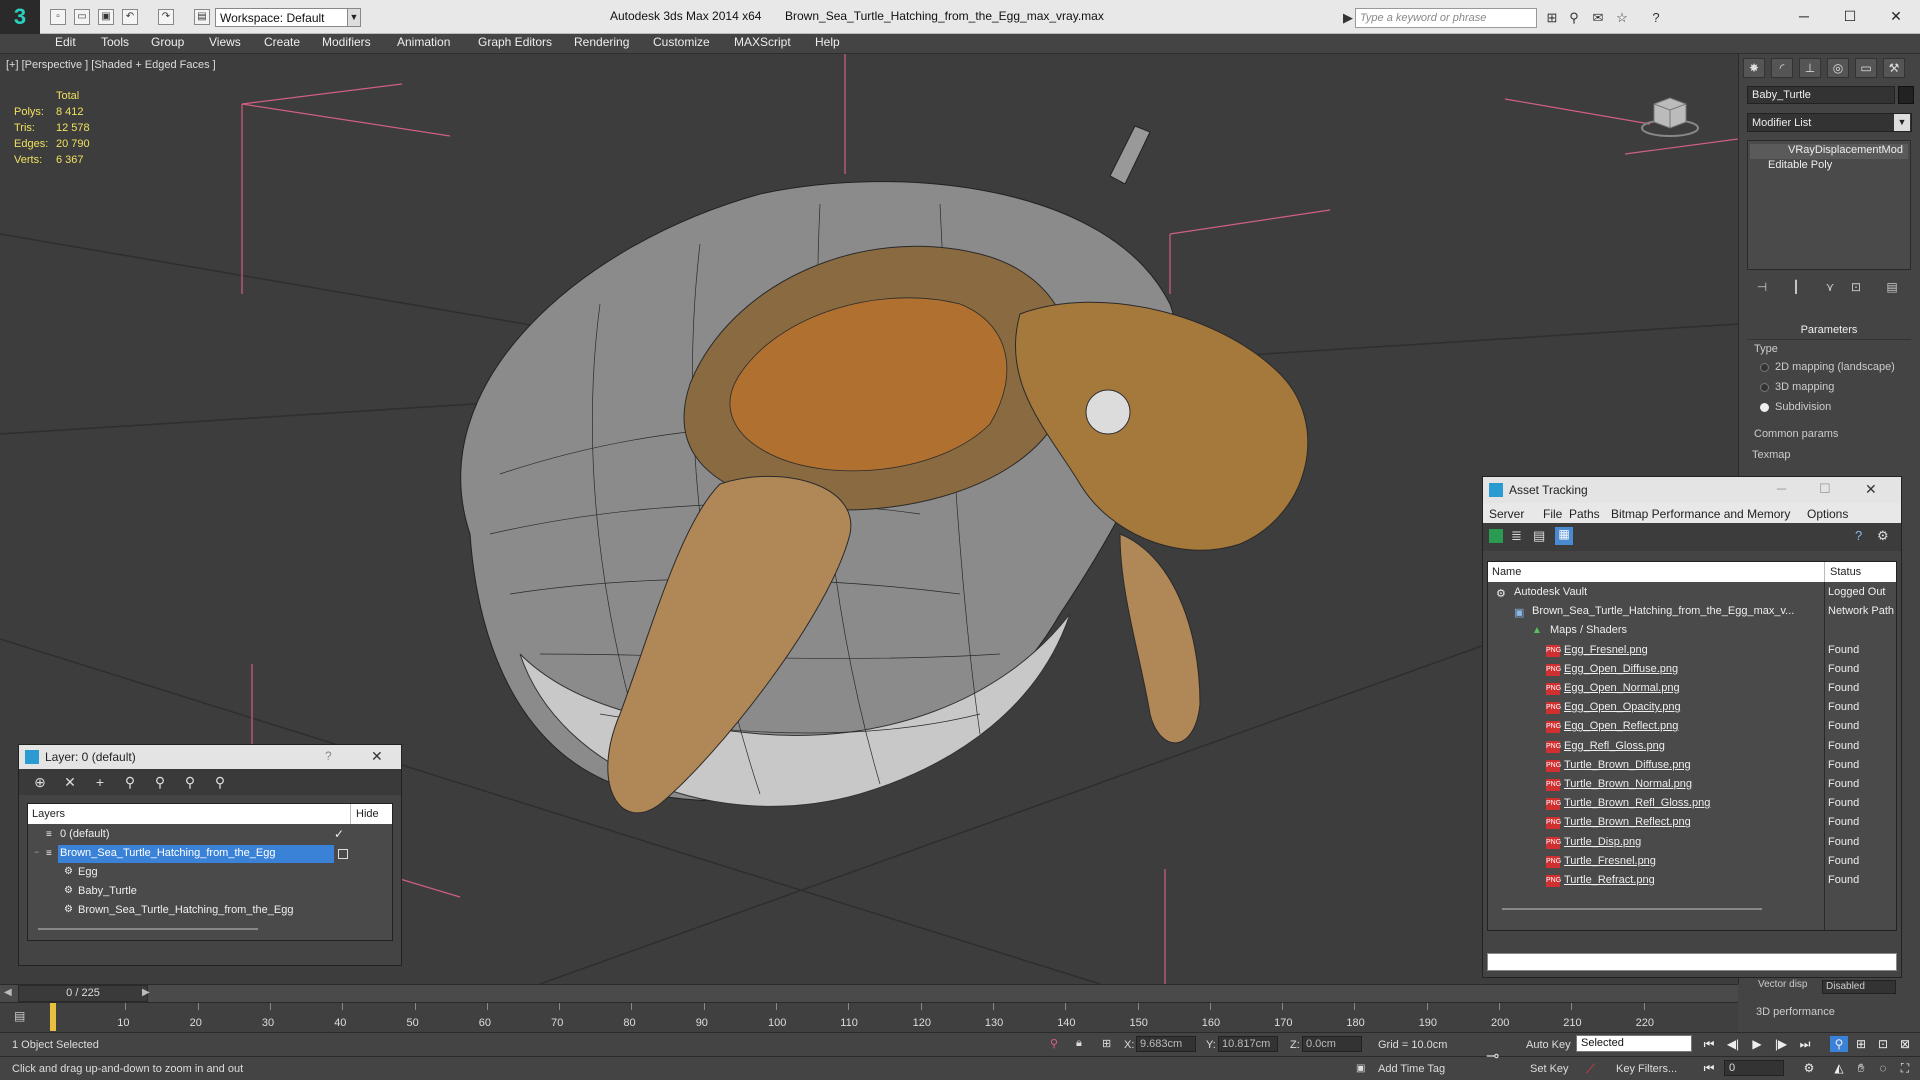 This screenshot has width=1920, height=1080. What do you see at coordinates (1805, 1044) in the screenshot?
I see `goto-end-icon: ⏭` at bounding box center [1805, 1044].